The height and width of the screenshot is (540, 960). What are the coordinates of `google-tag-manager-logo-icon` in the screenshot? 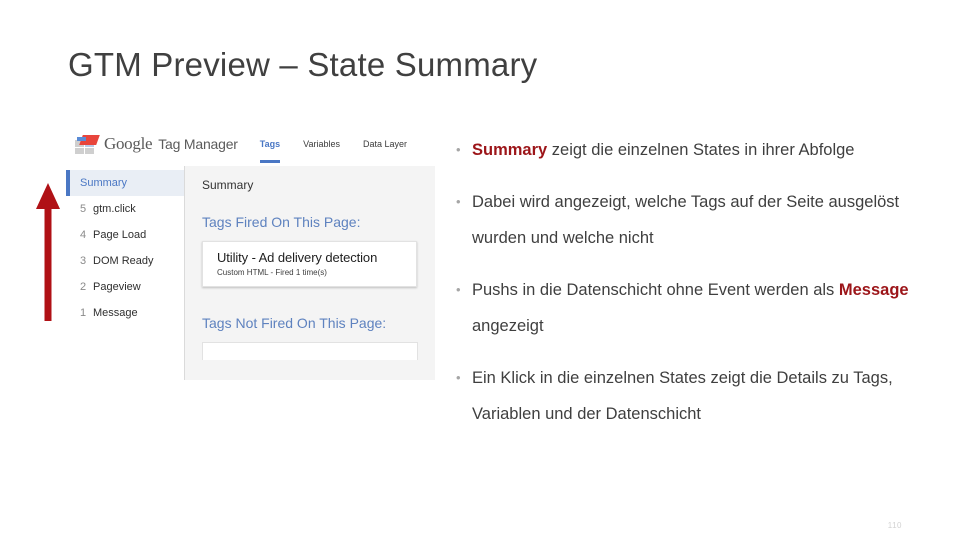 It's located at (87, 144).